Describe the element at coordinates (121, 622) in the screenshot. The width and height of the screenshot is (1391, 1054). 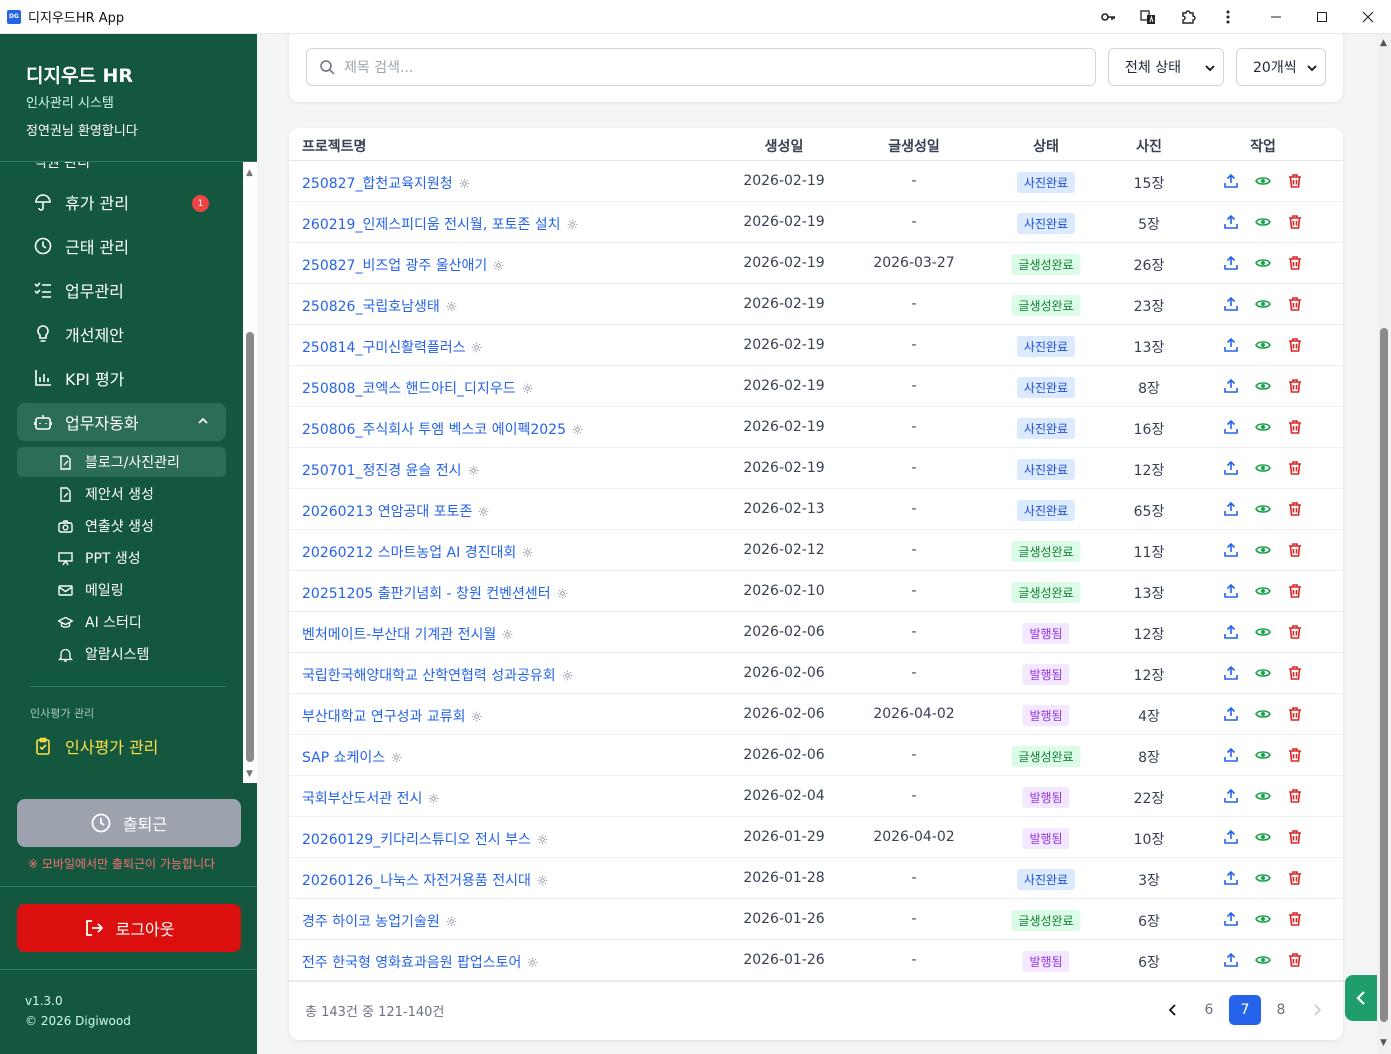
I see `sub-item-ai-study: AI 스터디` at that location.